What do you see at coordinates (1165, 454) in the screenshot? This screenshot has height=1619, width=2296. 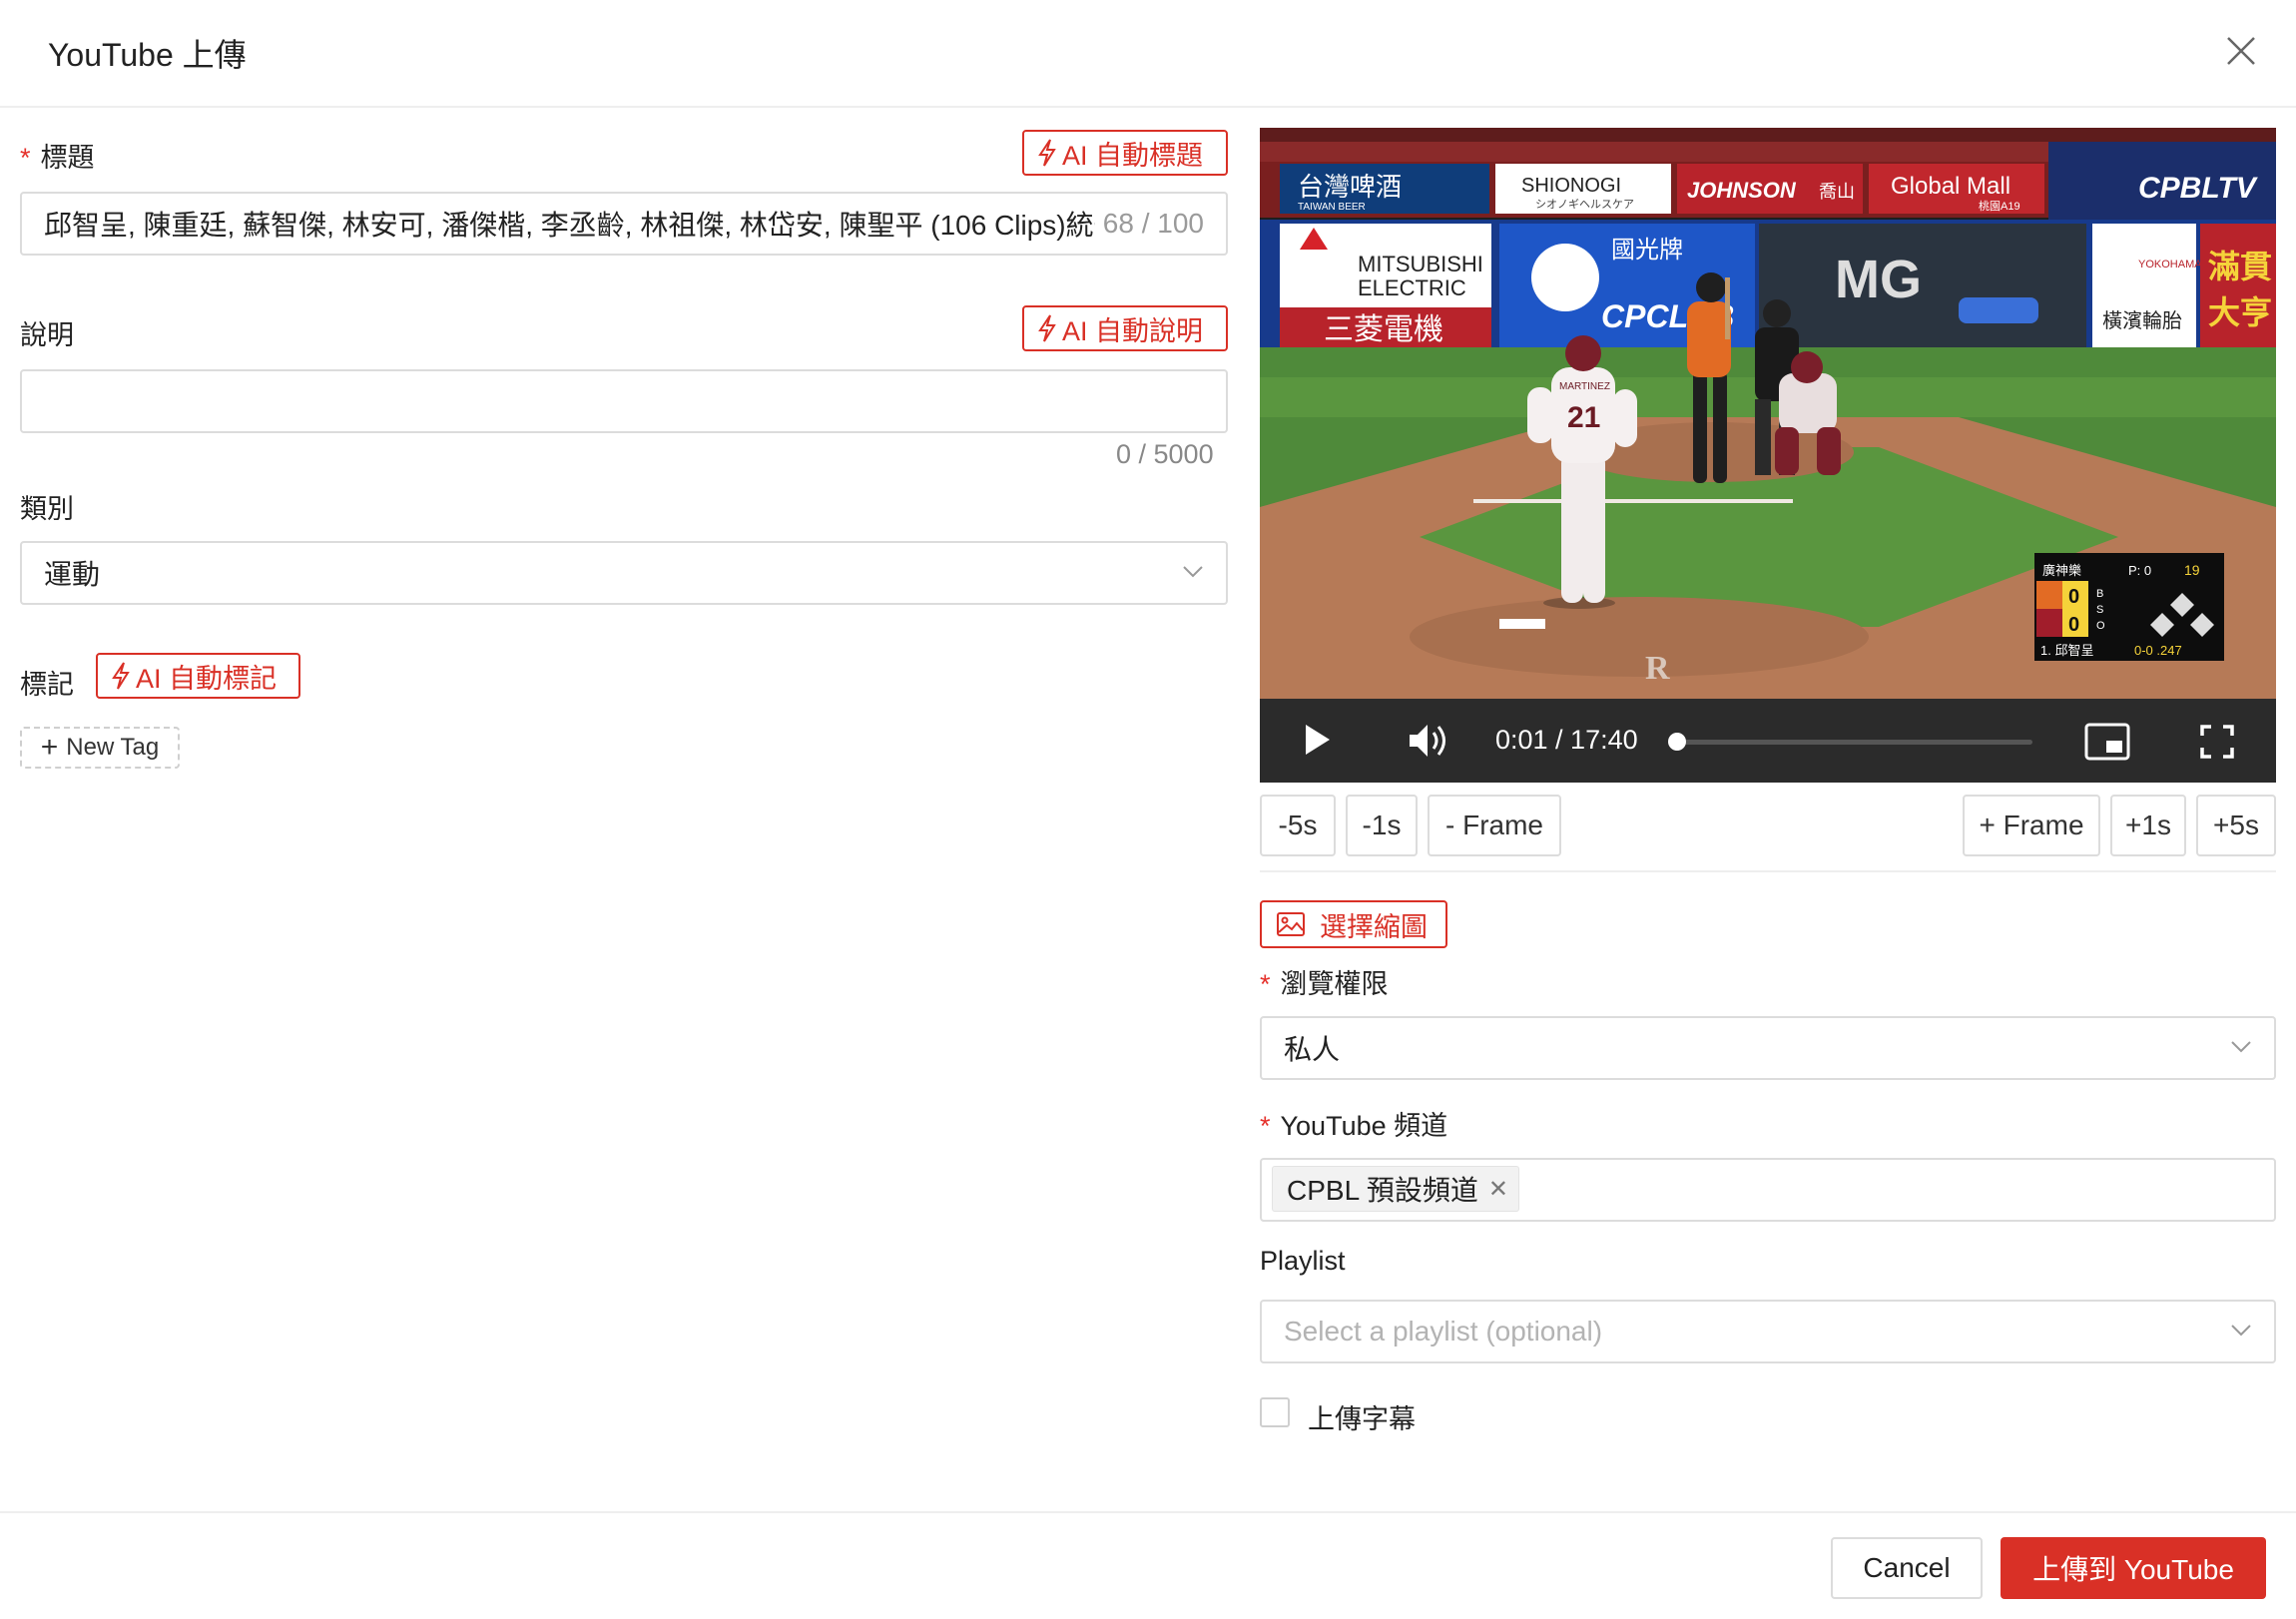 I see `description-char-count: 0 / 5000` at bounding box center [1165, 454].